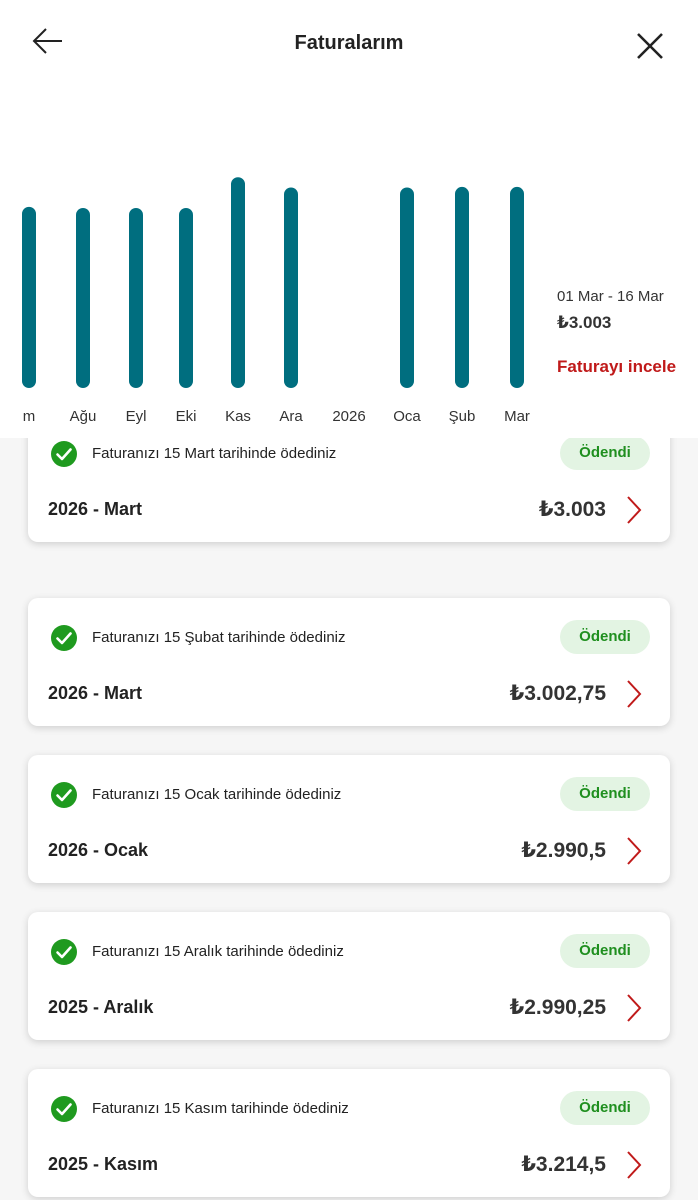 This screenshot has height=1200, width=698. Describe the element at coordinates (462, 416) in the screenshot. I see `chart-tick-label: Şub` at that location.